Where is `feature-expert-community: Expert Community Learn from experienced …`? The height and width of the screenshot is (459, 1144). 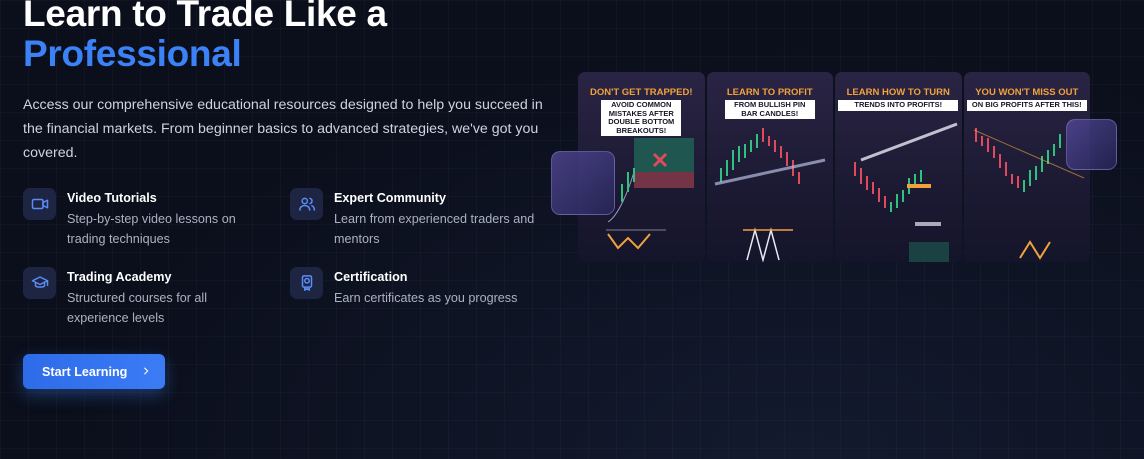 feature-expert-community: Expert Community Learn from experienced … is located at coordinates (417, 218).